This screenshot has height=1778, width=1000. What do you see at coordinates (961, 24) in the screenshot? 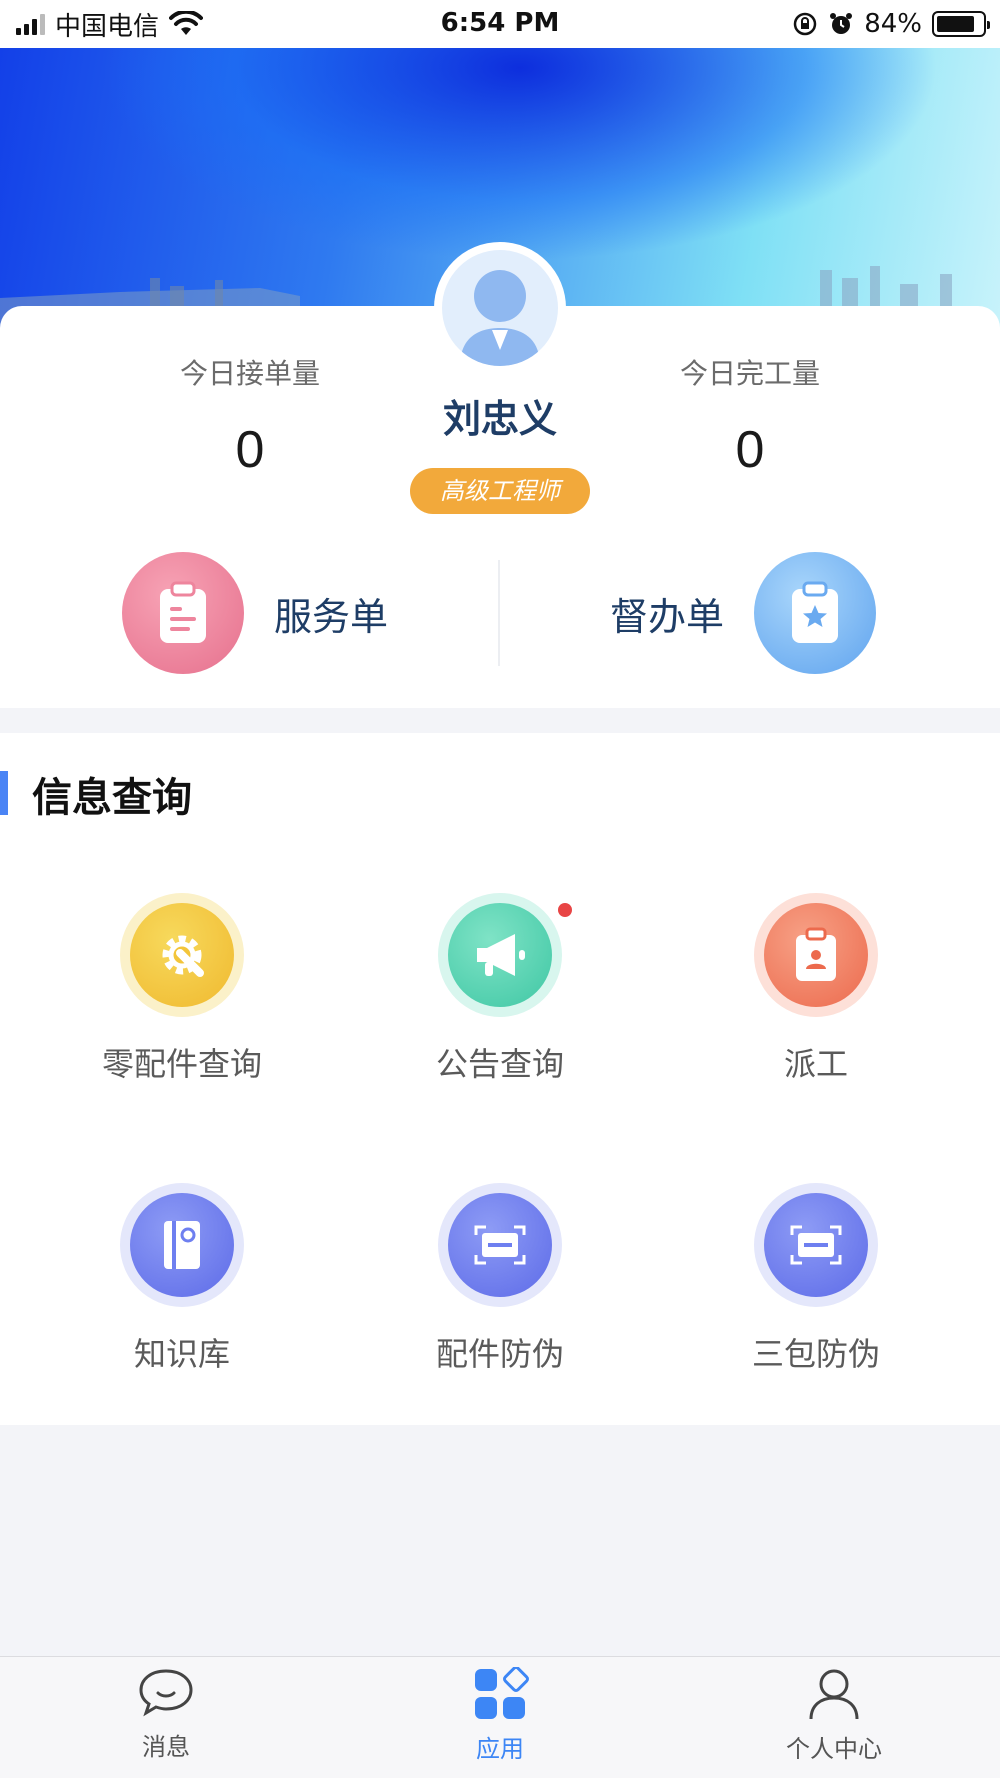
I see `battery-icon` at bounding box center [961, 24].